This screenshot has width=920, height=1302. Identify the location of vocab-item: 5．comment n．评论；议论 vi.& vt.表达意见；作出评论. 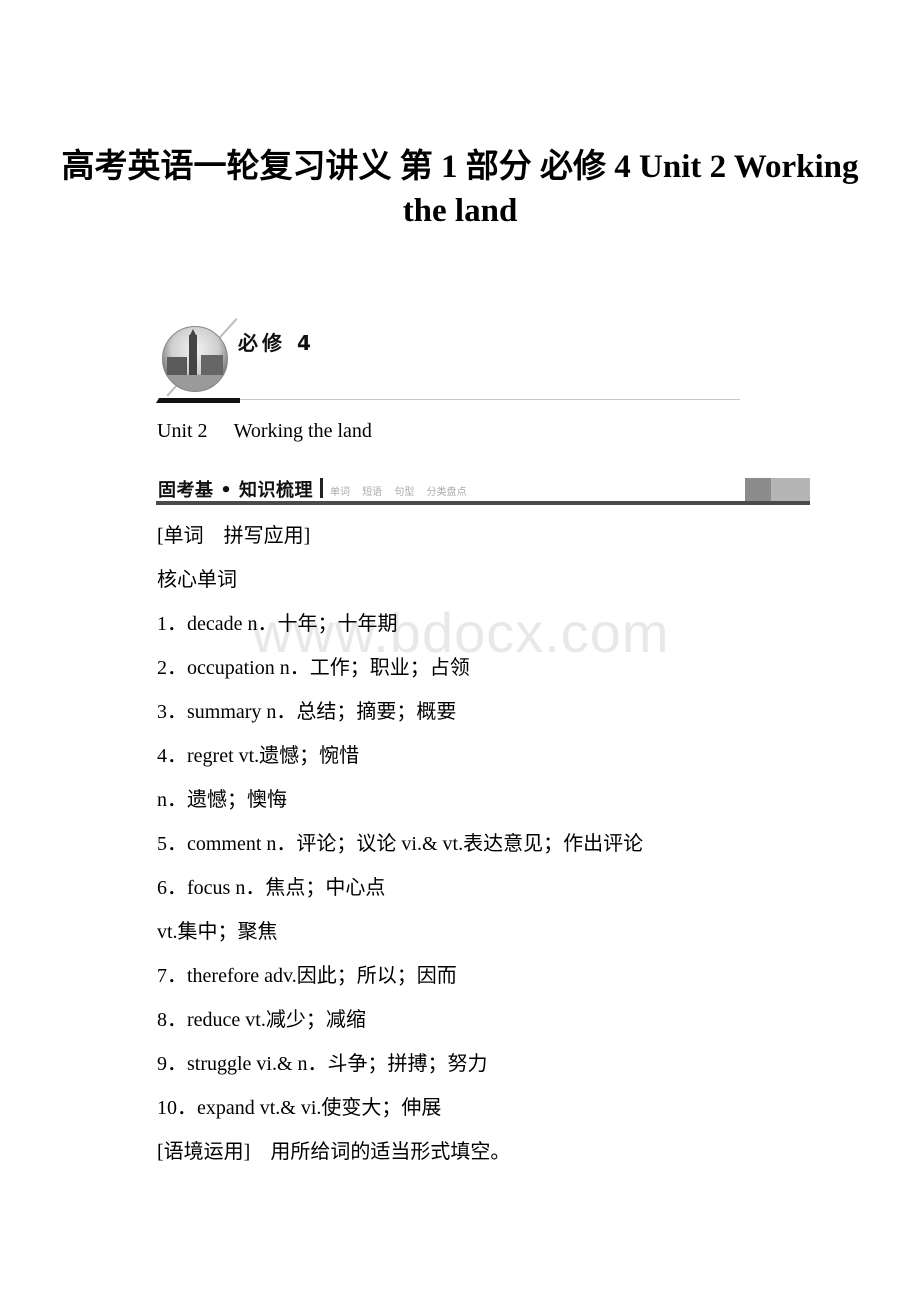
(400, 844).